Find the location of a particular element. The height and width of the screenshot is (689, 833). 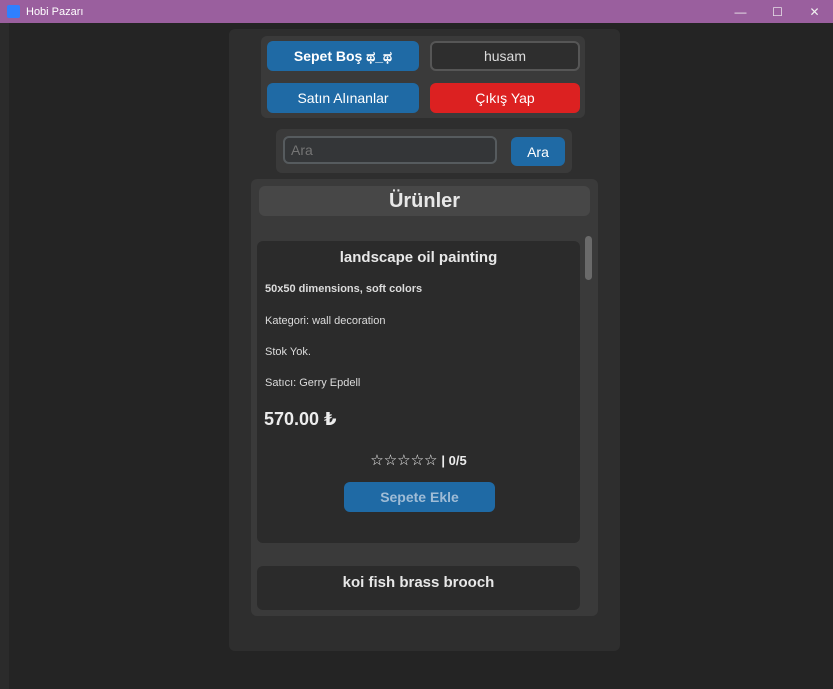

purchased-button: Satın Alınanlar is located at coordinates (343, 98).